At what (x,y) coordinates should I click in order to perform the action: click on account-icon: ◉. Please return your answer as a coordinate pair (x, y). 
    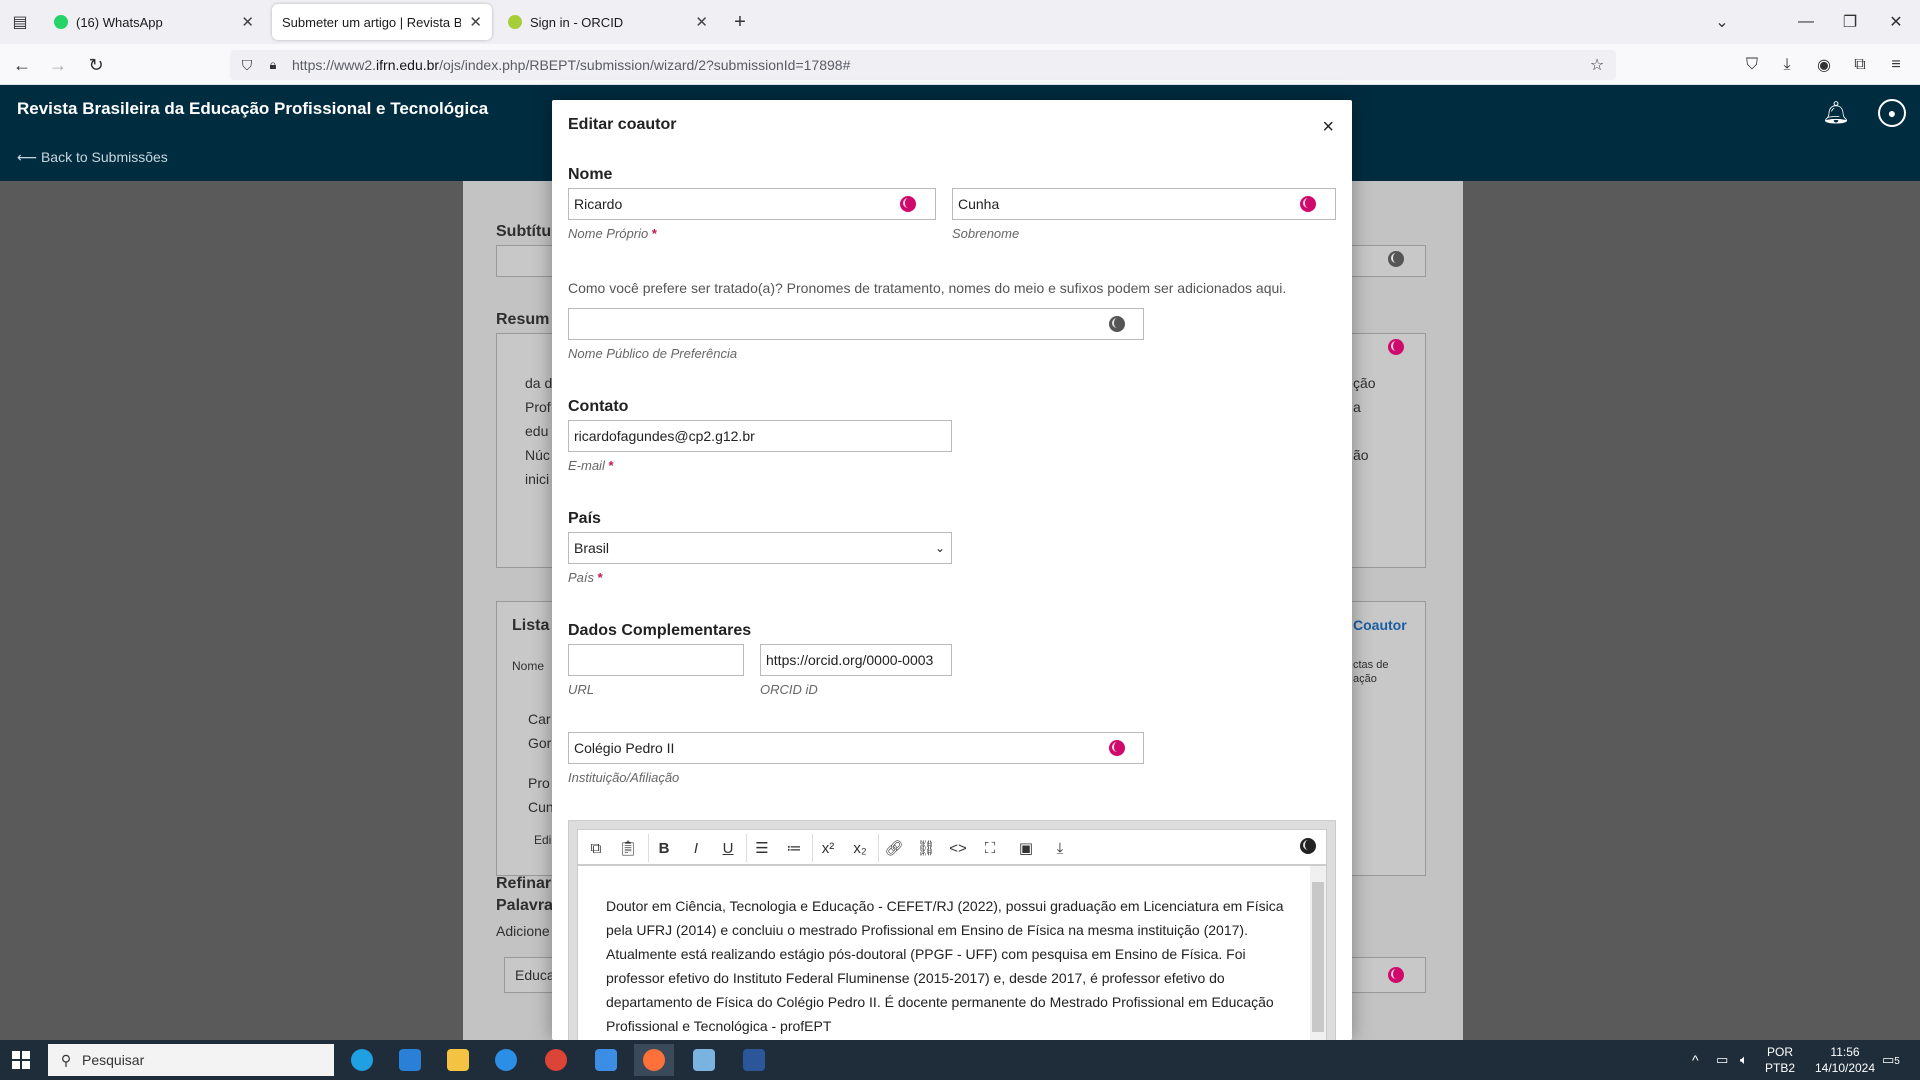
    Looking at the image, I should click on (1824, 65).